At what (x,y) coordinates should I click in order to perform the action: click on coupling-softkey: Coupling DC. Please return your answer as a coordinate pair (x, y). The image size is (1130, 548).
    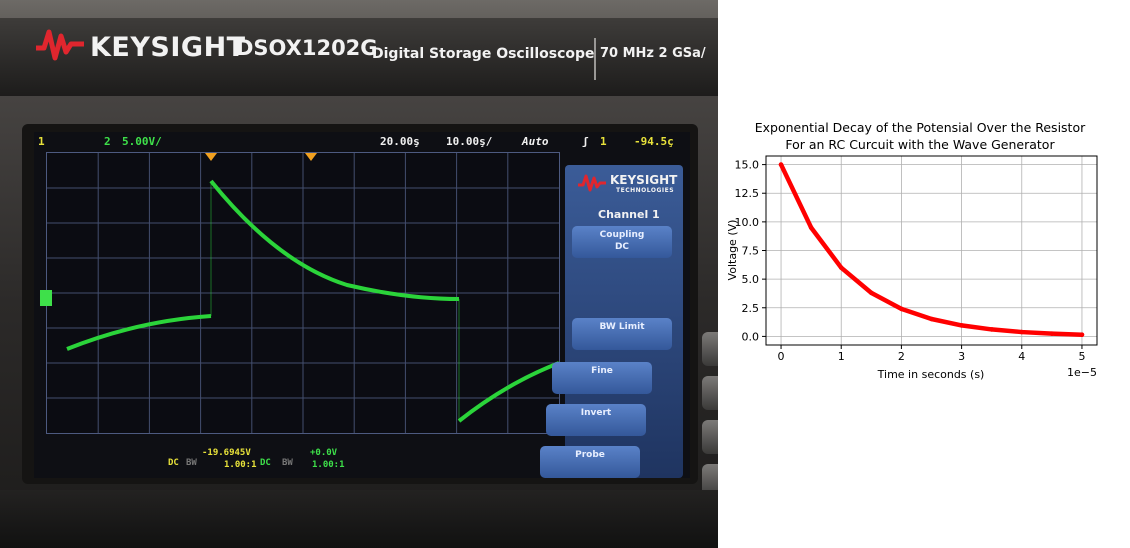
    Looking at the image, I should click on (622, 242).